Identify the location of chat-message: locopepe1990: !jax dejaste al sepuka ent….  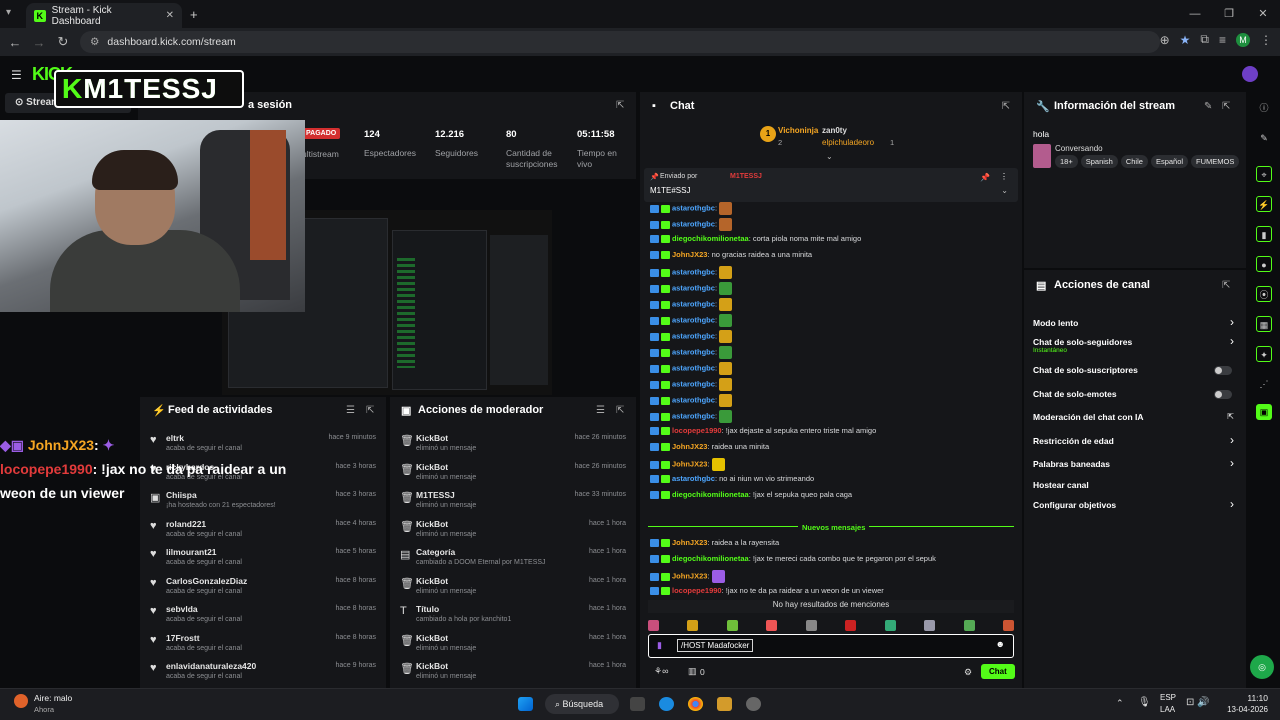
(763, 431).